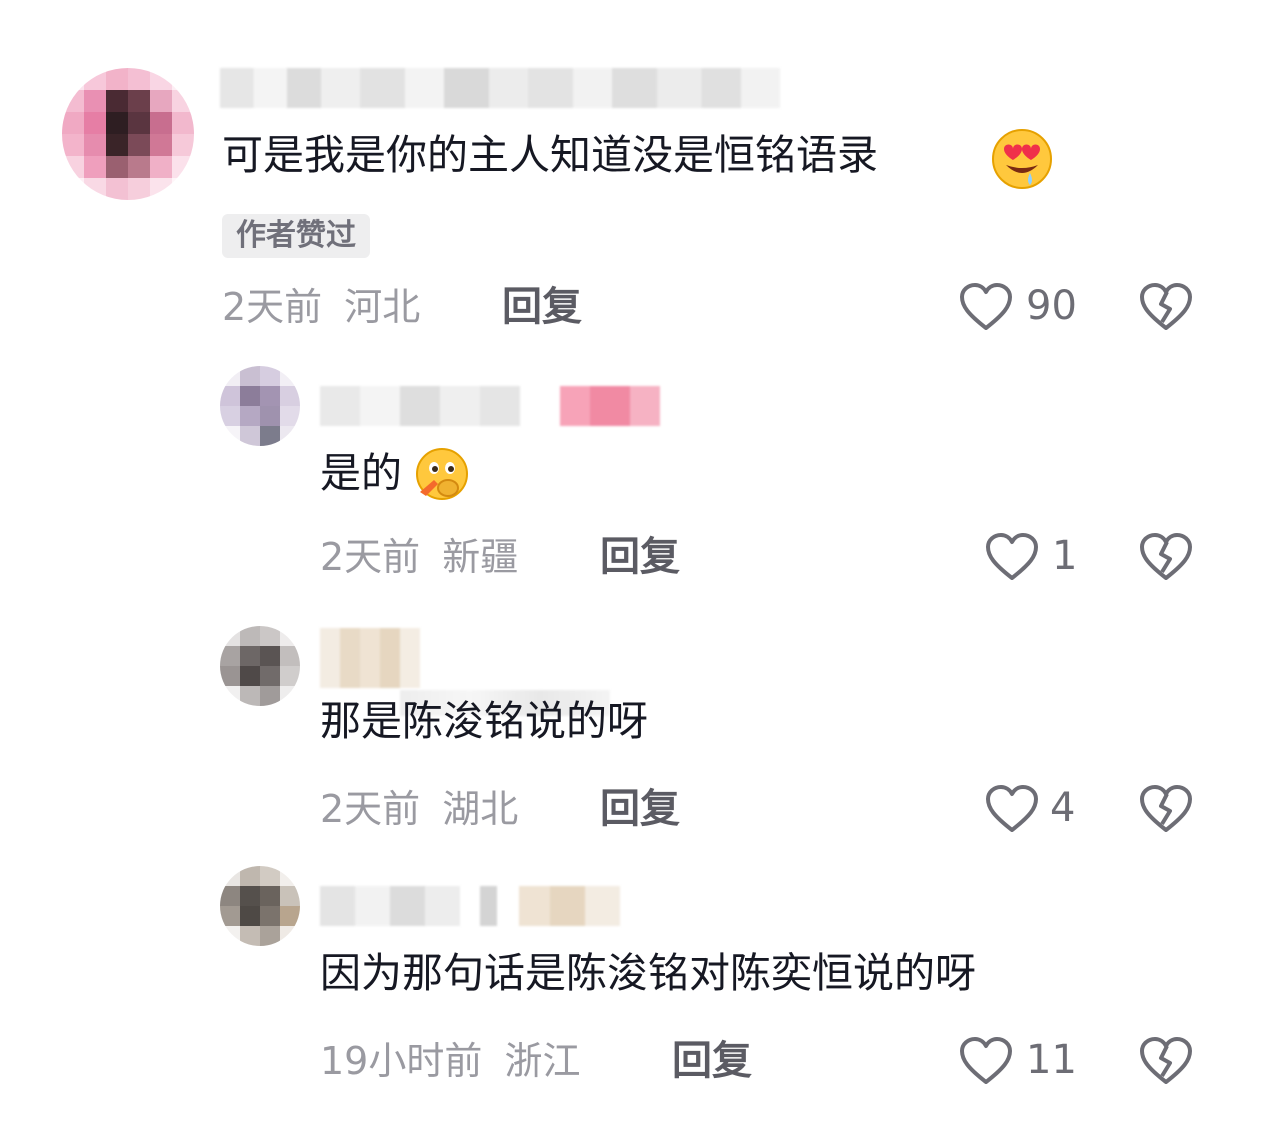  What do you see at coordinates (550, 155) in the screenshot?
I see `comment-text: 可是我是你的主人知道没是恒铭语录` at bounding box center [550, 155].